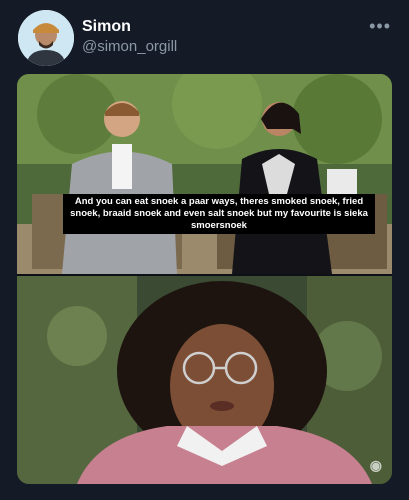  Describe the element at coordinates (380, 26) in the screenshot. I see `more-options-icon: •••` at that location.